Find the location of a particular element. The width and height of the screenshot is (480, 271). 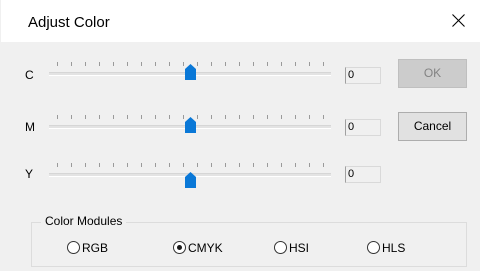

channel-value-m: 0 is located at coordinates (363, 127).